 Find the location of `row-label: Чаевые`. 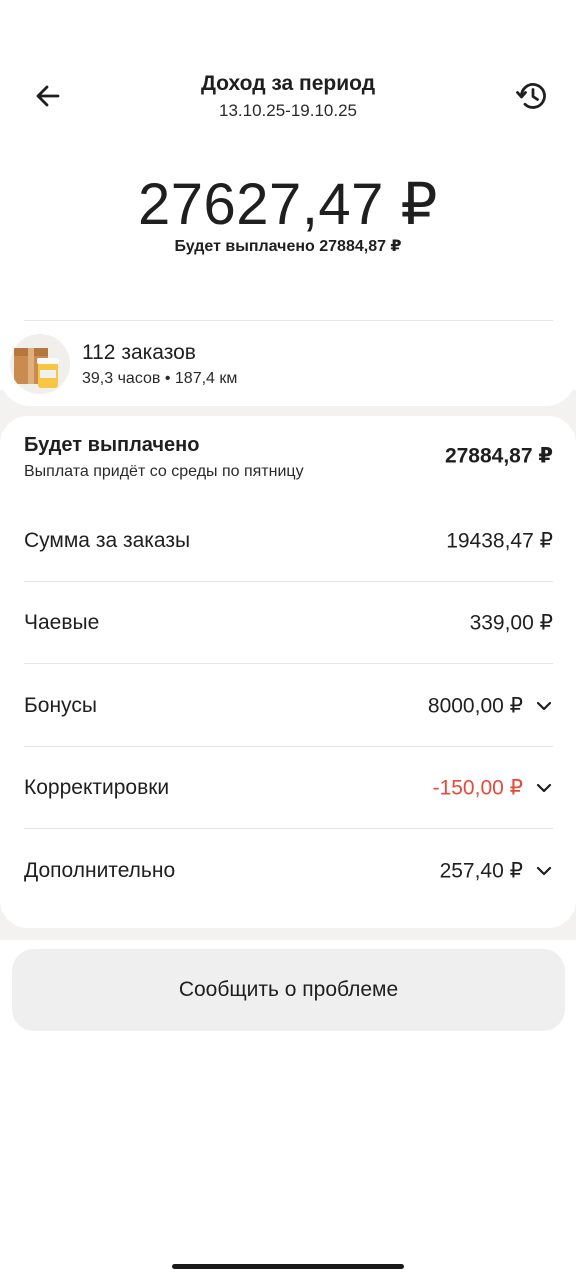

row-label: Чаевые is located at coordinates (62, 622).